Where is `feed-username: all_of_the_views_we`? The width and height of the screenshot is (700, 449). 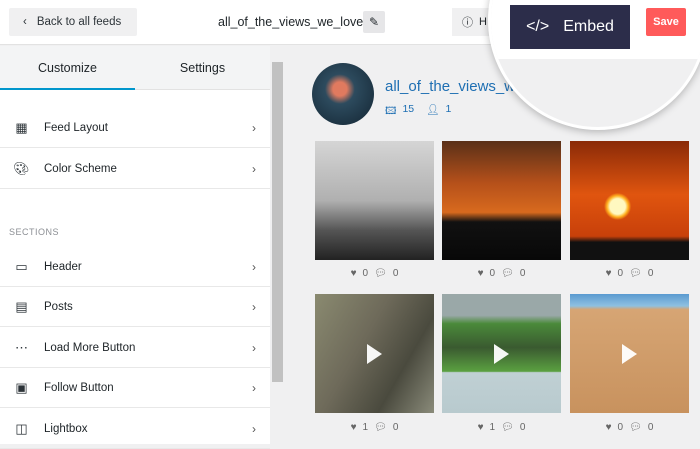 feed-username: all_of_the_views_we is located at coordinates (454, 86).